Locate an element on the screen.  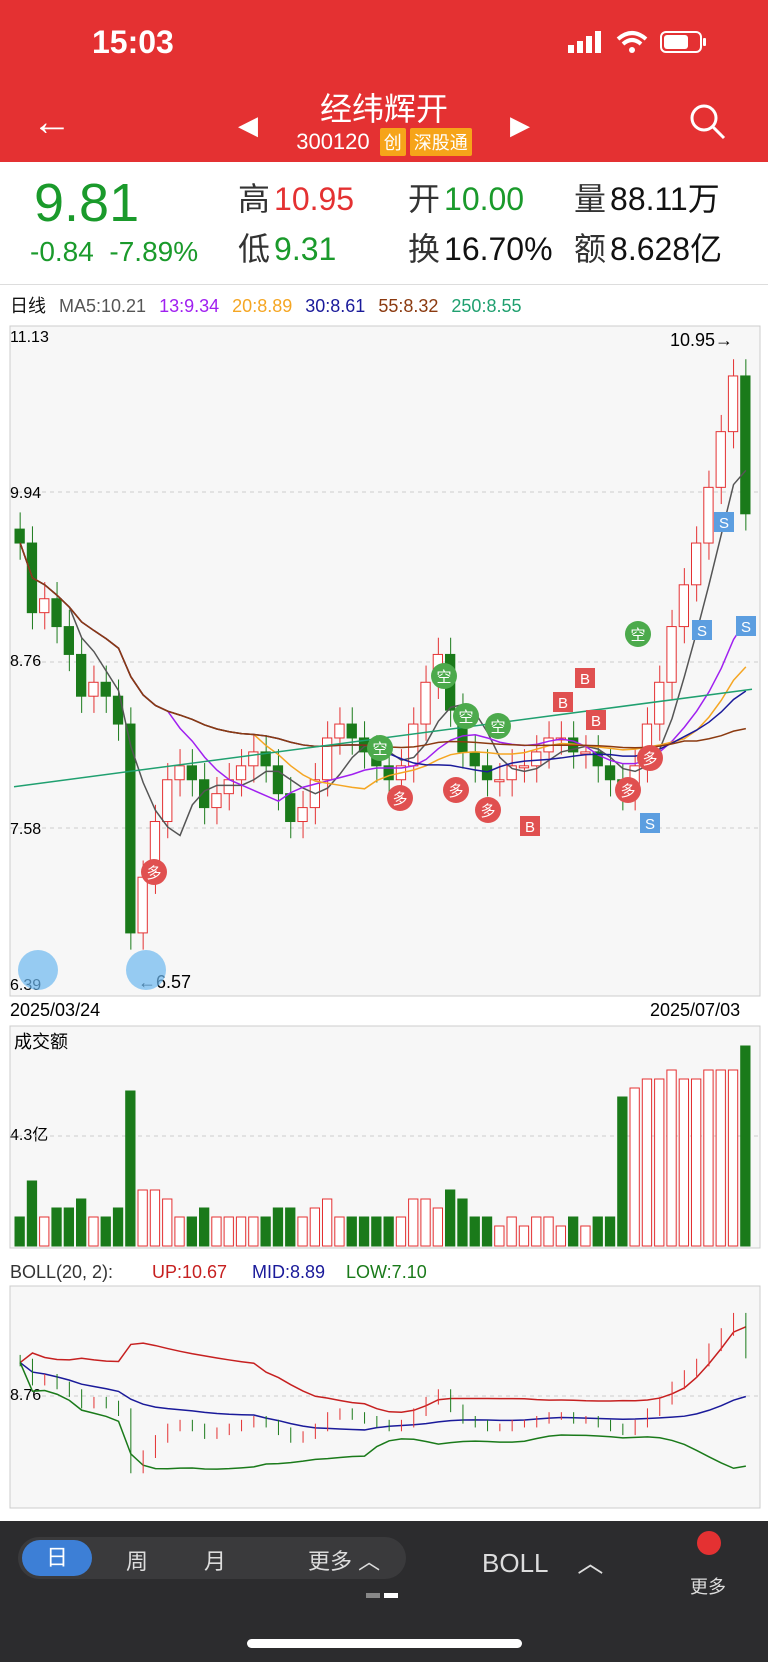
period-selector: 日 周 月 更多 ︿ is located at coordinates (212, 1558).